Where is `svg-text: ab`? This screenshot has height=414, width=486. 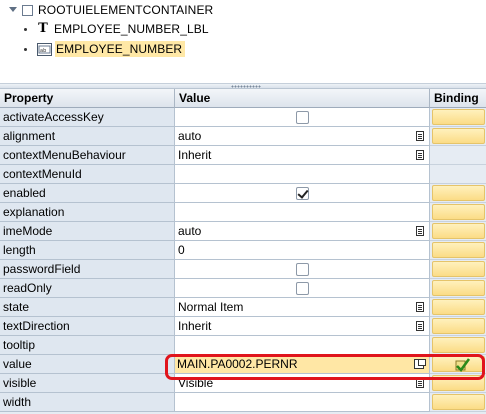 svg-text: ab is located at coordinates (43, 51).